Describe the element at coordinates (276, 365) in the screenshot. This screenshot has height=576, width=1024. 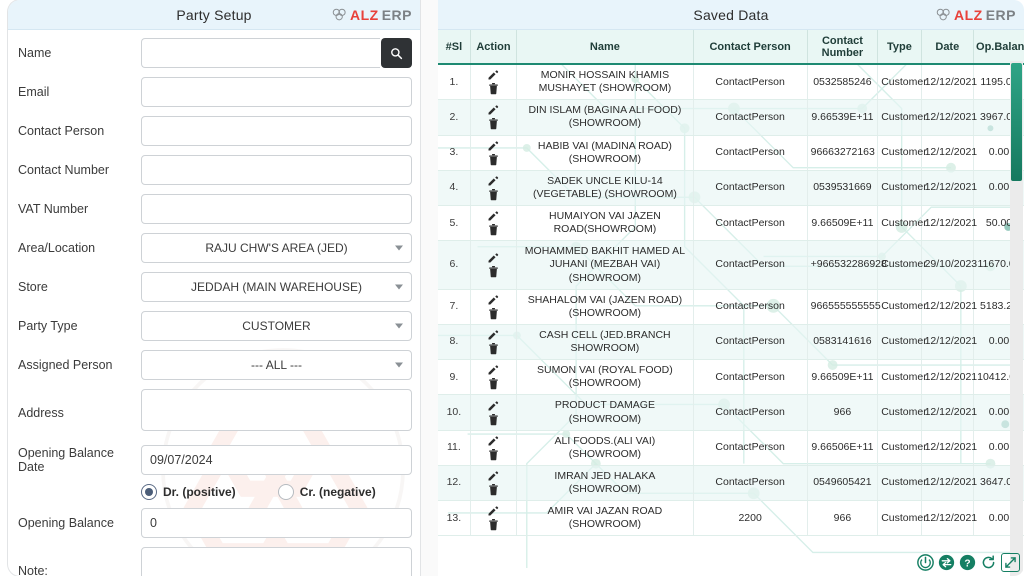
I see `assigned-person-select: --- ALL ---` at that location.